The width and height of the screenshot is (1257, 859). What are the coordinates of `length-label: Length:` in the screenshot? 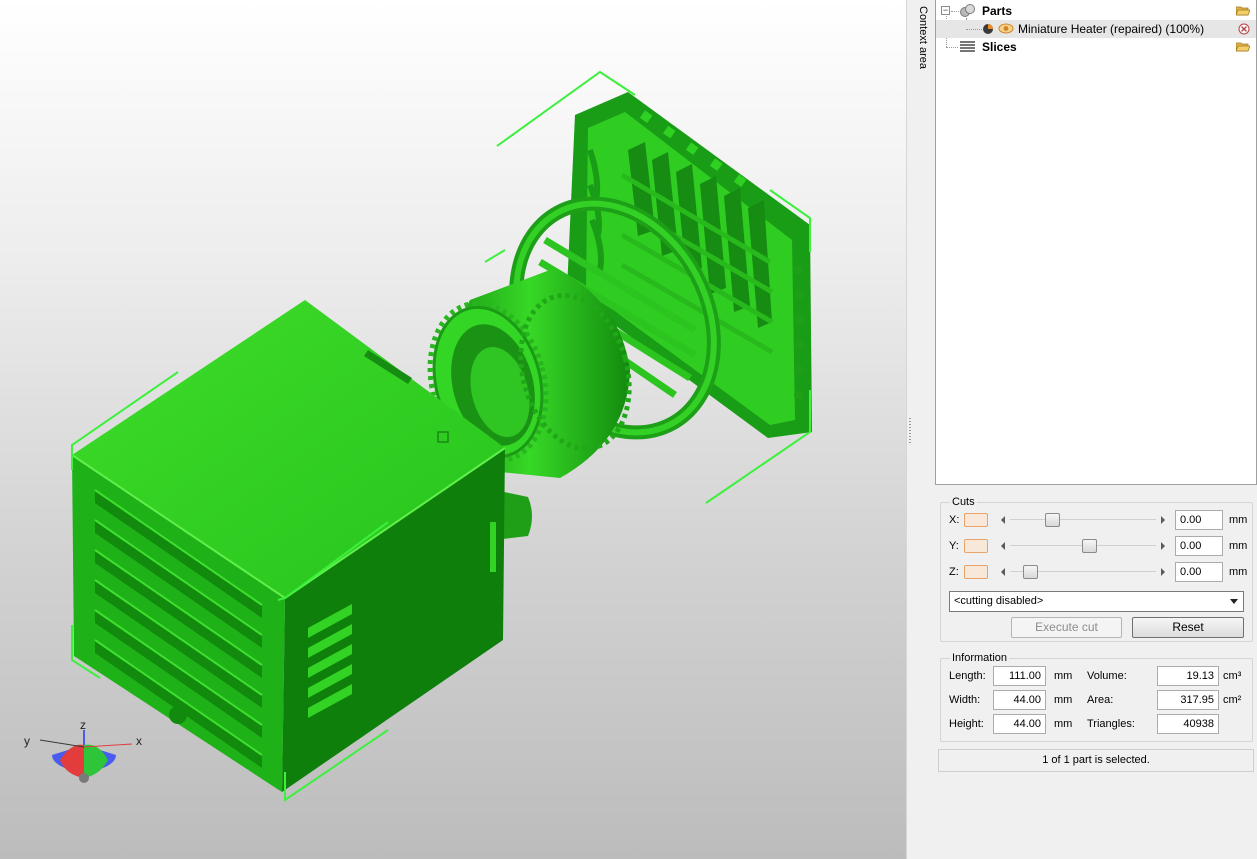 It's located at (967, 676).